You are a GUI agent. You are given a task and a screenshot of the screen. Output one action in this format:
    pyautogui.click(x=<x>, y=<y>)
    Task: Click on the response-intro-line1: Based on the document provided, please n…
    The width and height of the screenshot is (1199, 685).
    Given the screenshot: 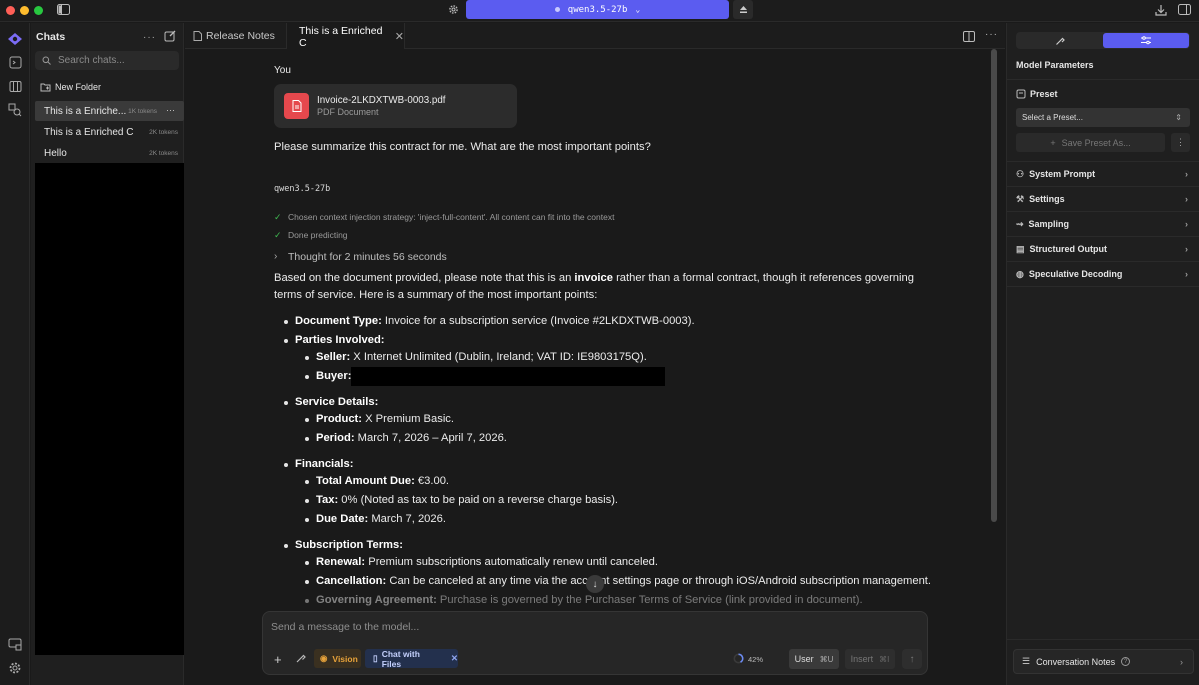 What is the action you would take?
    pyautogui.click(x=594, y=278)
    